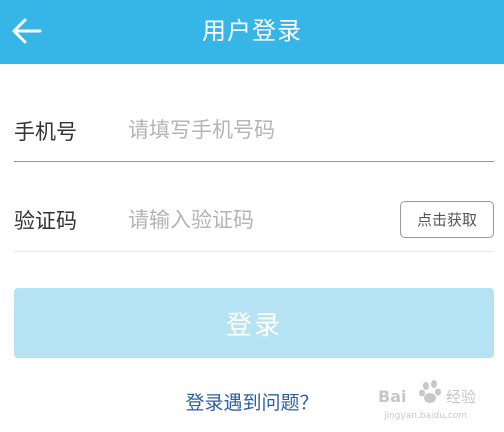 This screenshot has height=432, width=504. I want to click on page-title: 用户登录, so click(252, 31).